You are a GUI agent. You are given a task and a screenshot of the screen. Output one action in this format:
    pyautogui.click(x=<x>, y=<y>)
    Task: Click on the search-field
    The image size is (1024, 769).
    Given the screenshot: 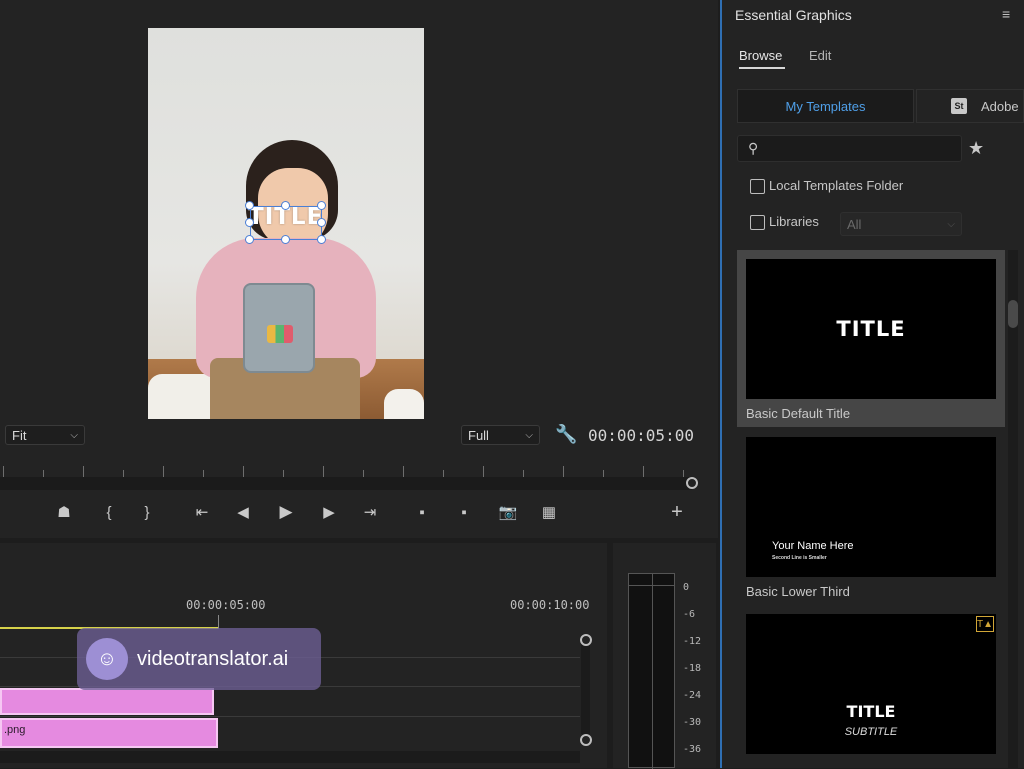 What is the action you would take?
    pyautogui.click(x=860, y=148)
    